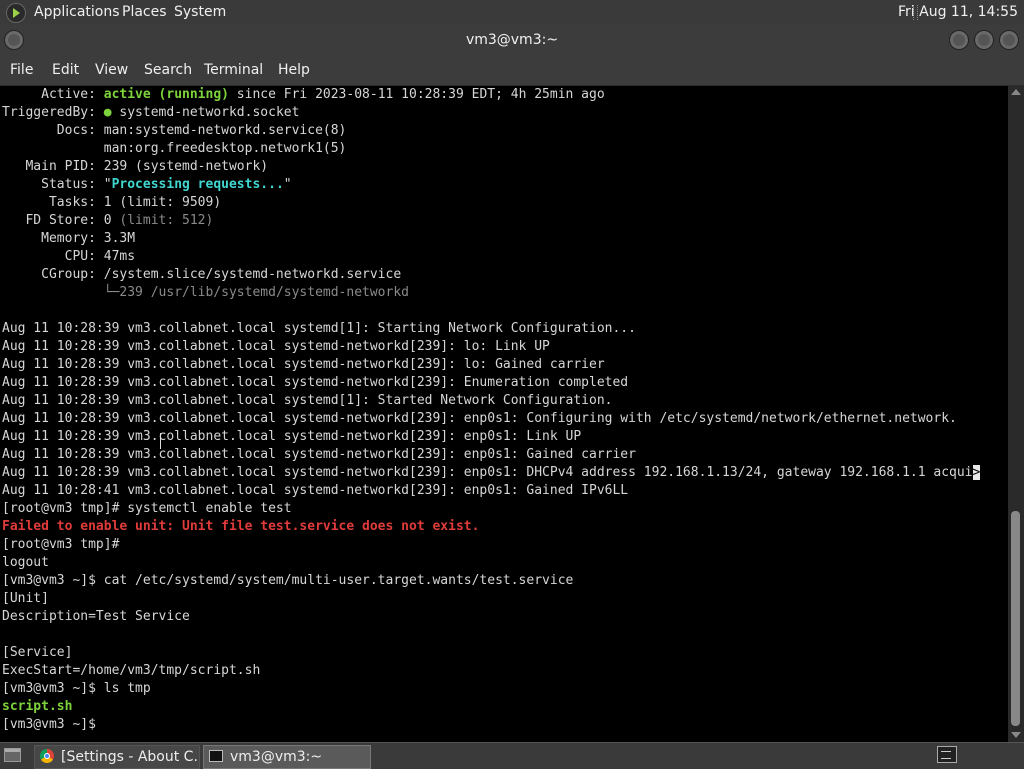 Image resolution: width=1024 pixels, height=769 pixels. What do you see at coordinates (505, 131) in the screenshot?
I see `terminal-line: Docs: man:systemd-networkd.service(8)` at bounding box center [505, 131].